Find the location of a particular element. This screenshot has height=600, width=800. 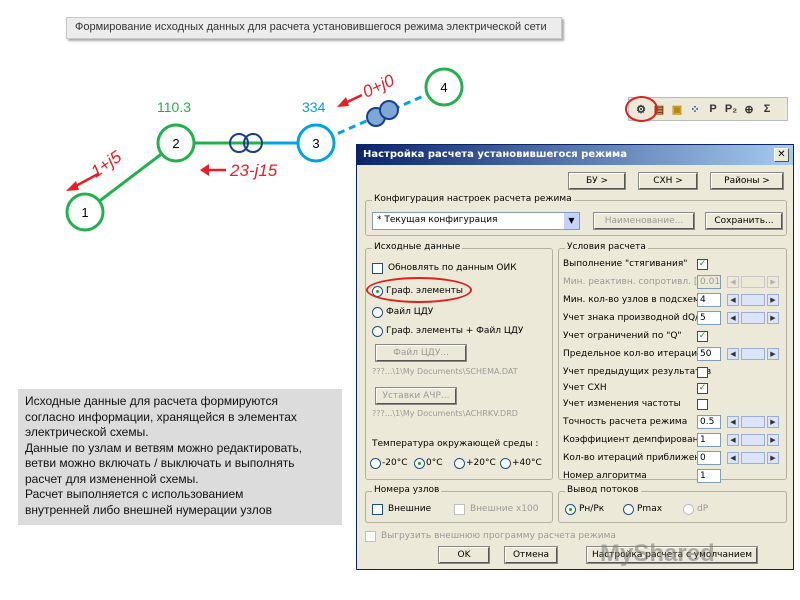

node-label: 1 is located at coordinates (84, 212).